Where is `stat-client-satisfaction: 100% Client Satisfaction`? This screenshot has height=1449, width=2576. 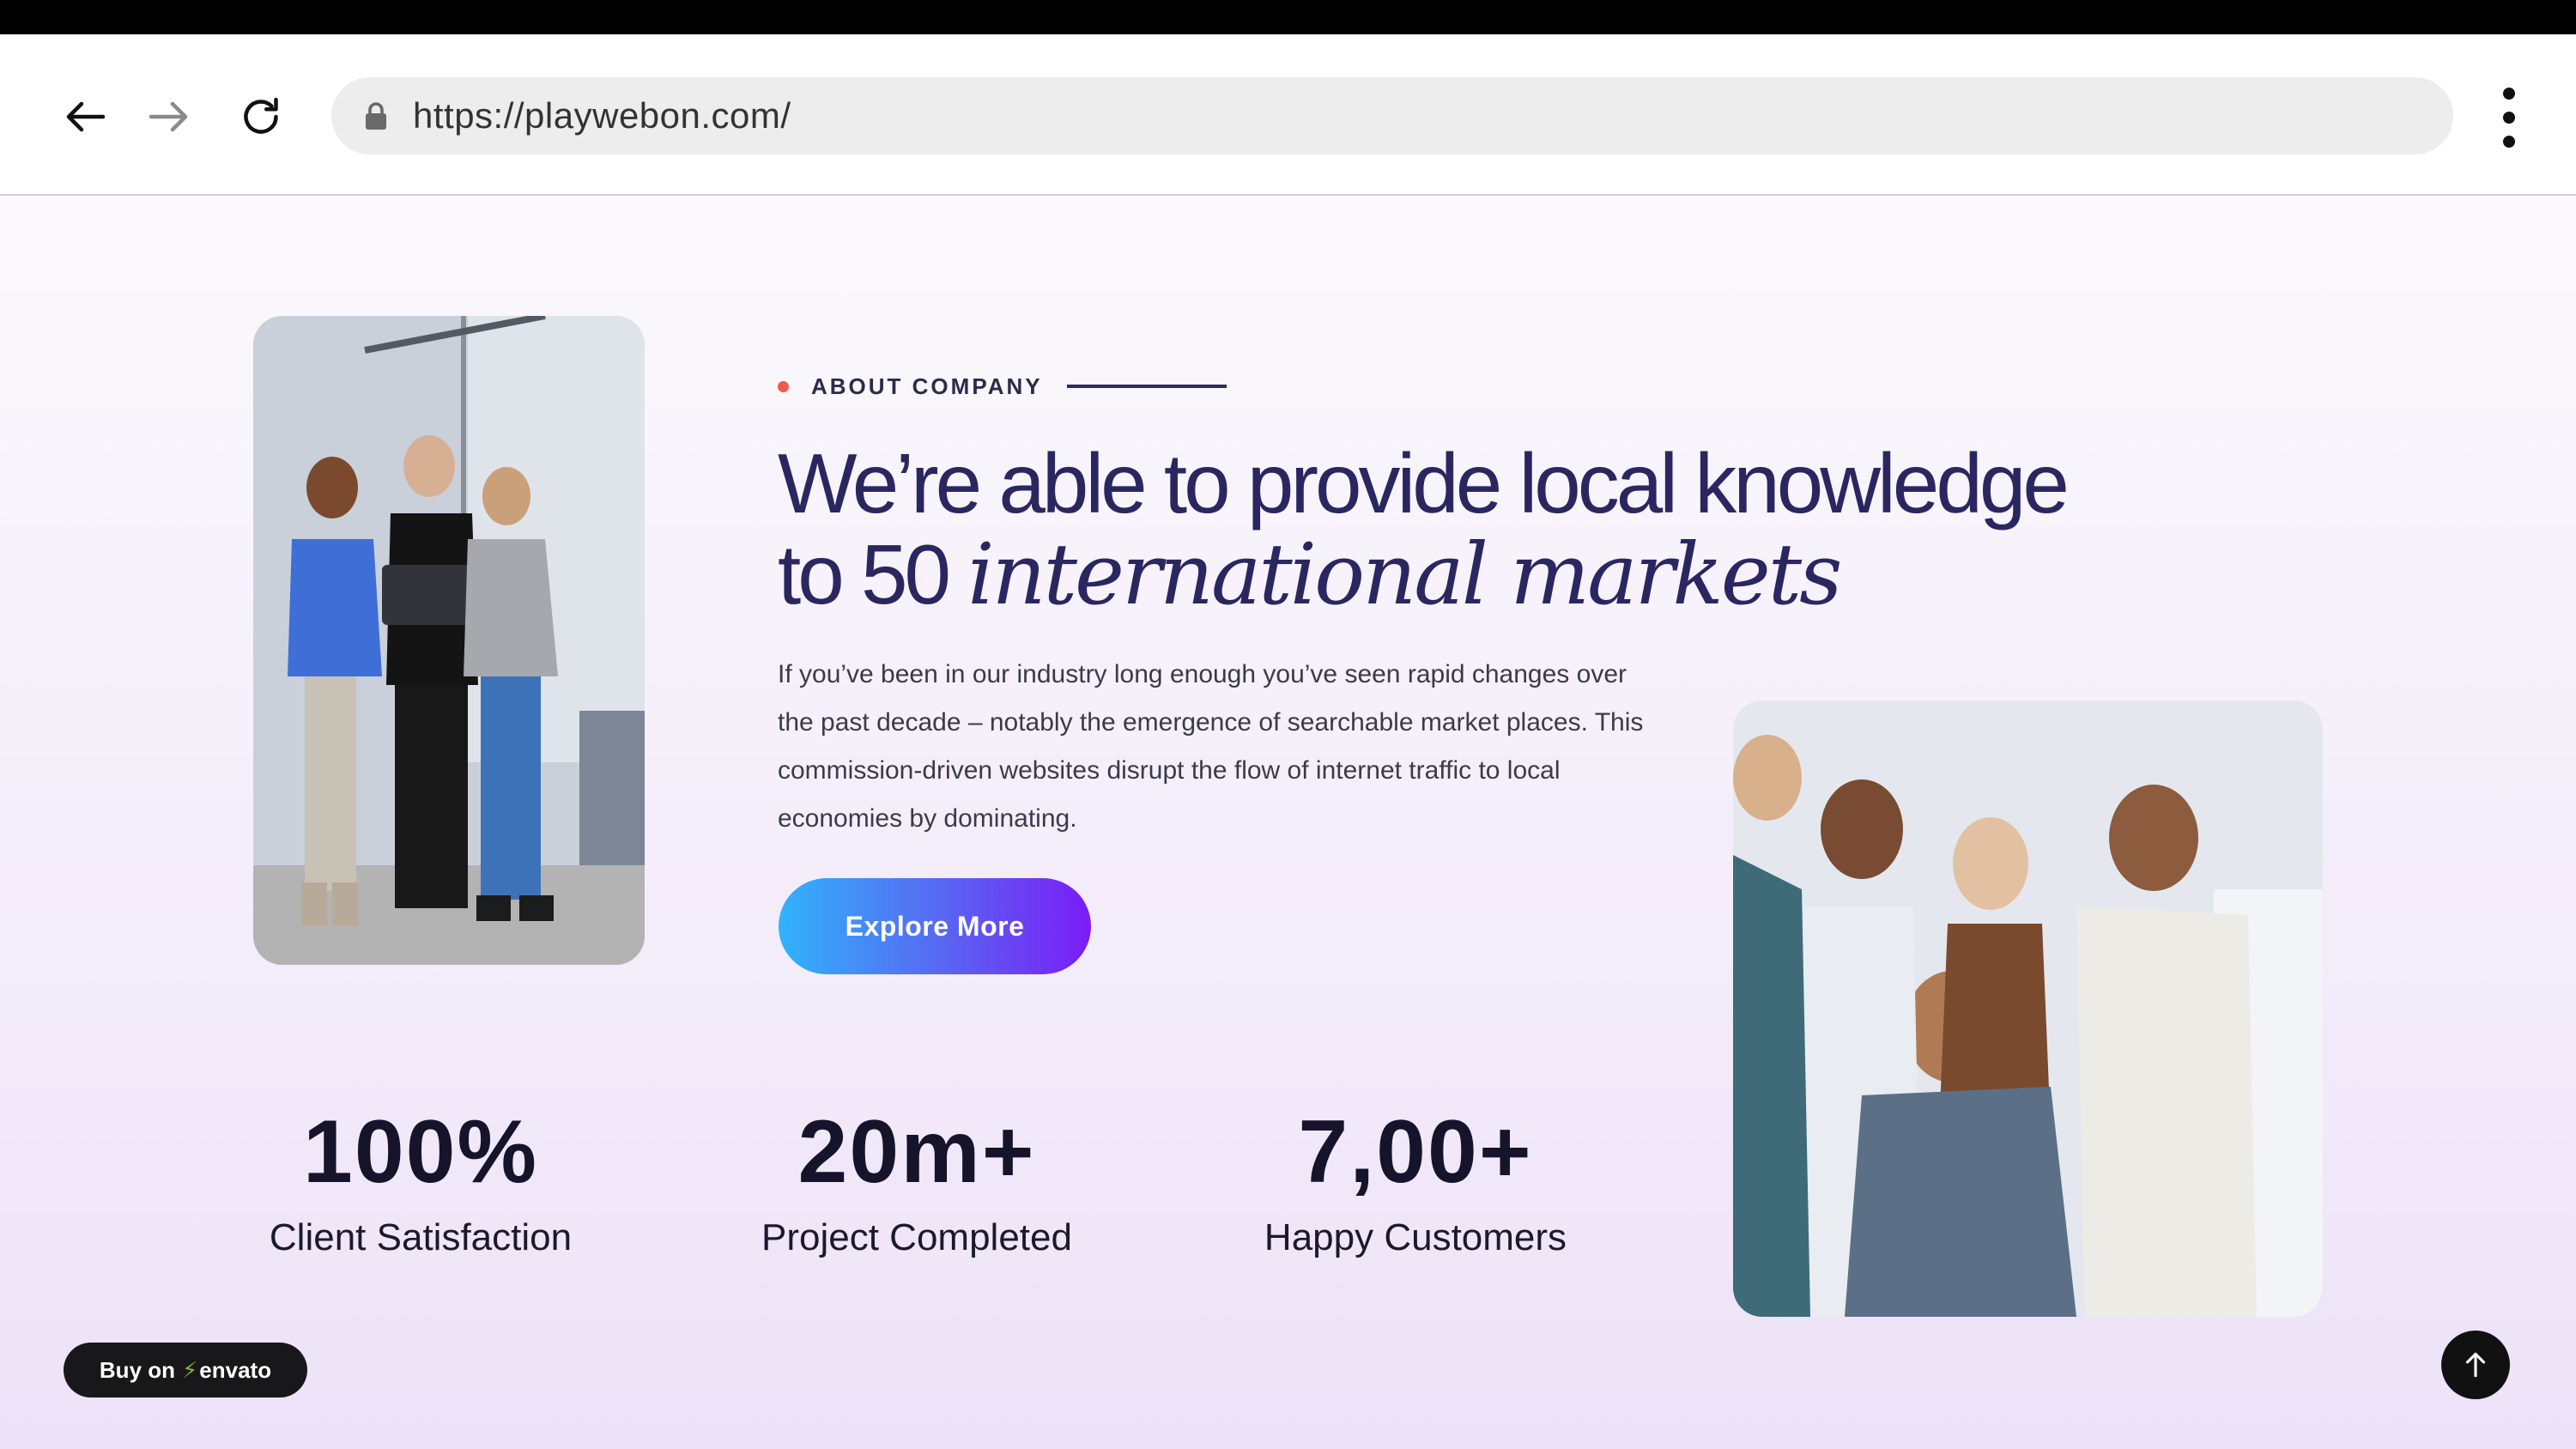 stat-client-satisfaction: 100% Client Satisfaction is located at coordinates (420, 1182).